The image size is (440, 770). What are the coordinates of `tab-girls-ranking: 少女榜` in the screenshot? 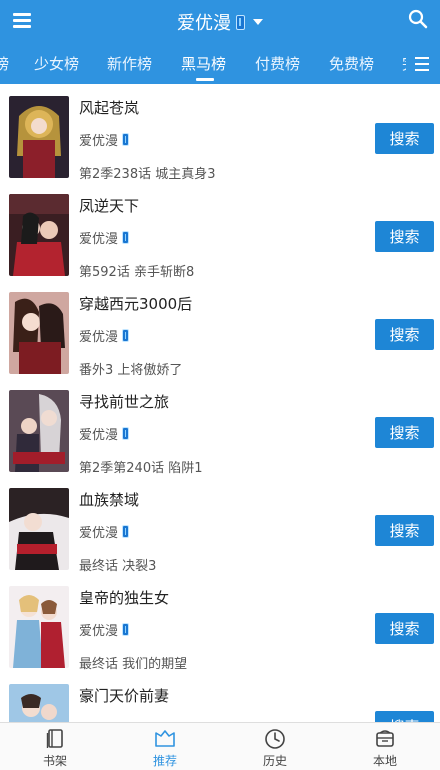 It's located at (56, 64).